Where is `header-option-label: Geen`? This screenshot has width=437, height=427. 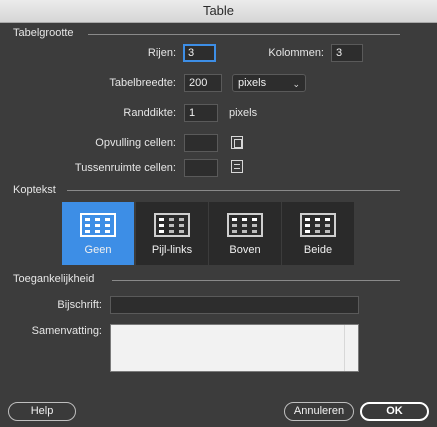 header-option-label: Geen is located at coordinates (98, 250).